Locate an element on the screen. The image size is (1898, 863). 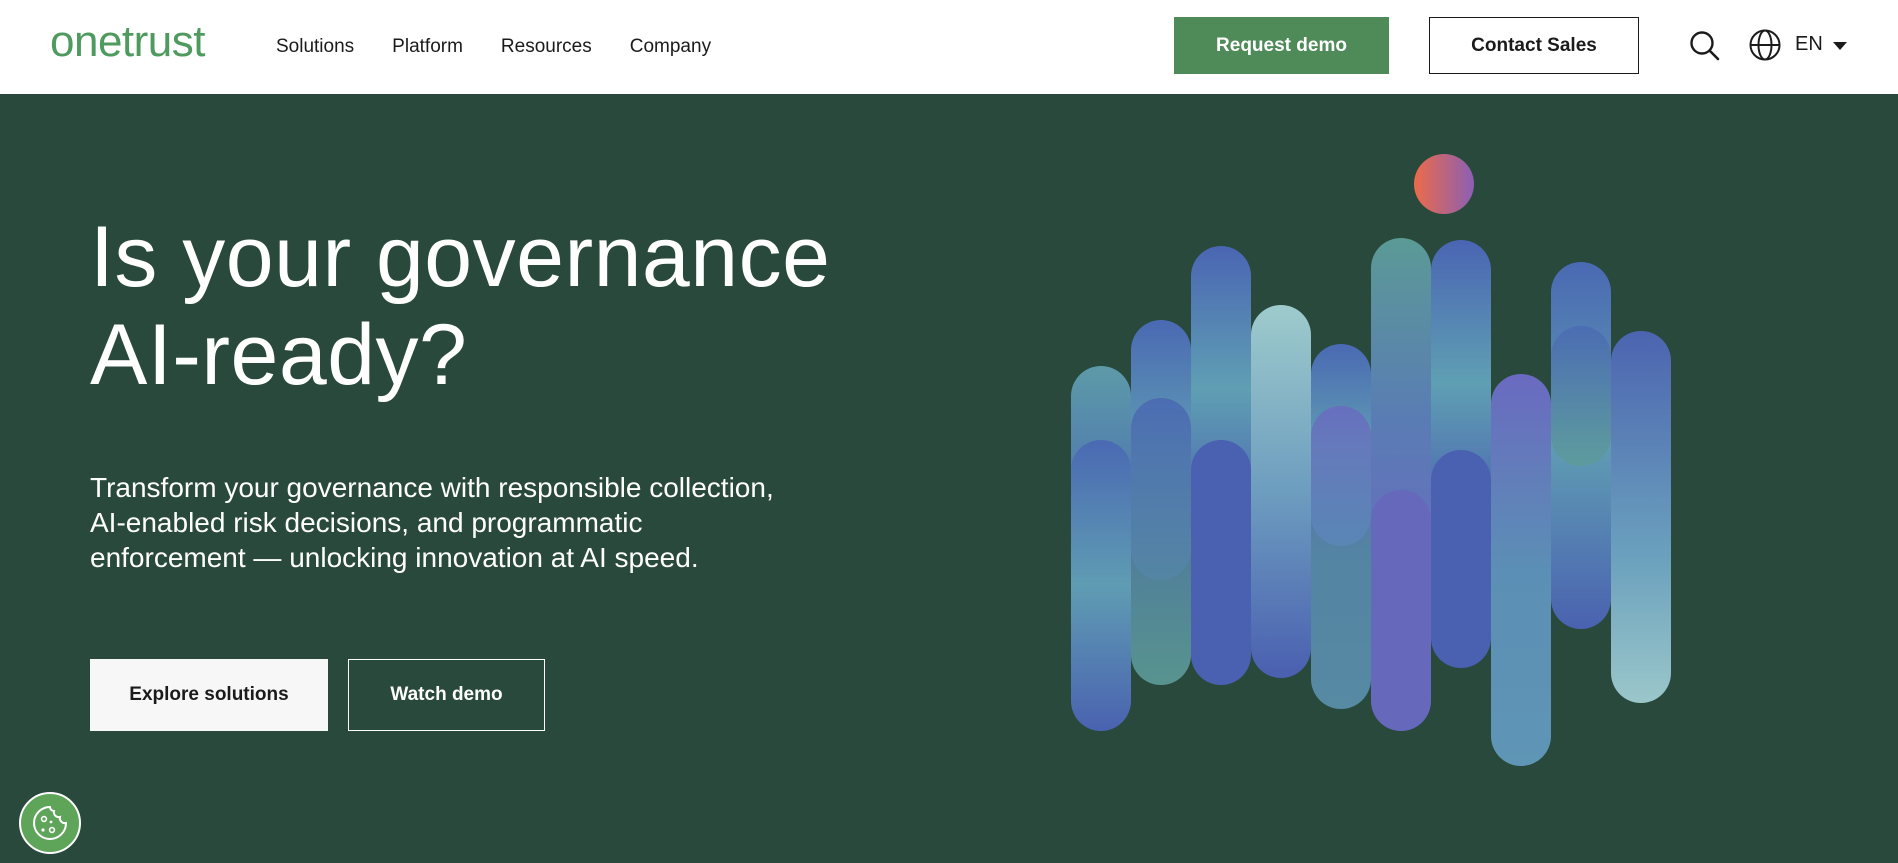
language-selector: EN is located at coordinates (1809, 44).